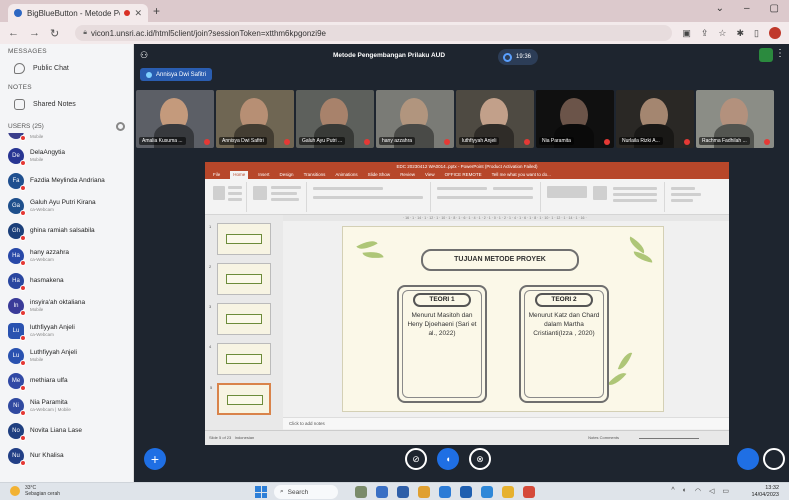  Describe the element at coordinates (263, 175) in the screenshot. I see `pp-tab: Insert` at that location.